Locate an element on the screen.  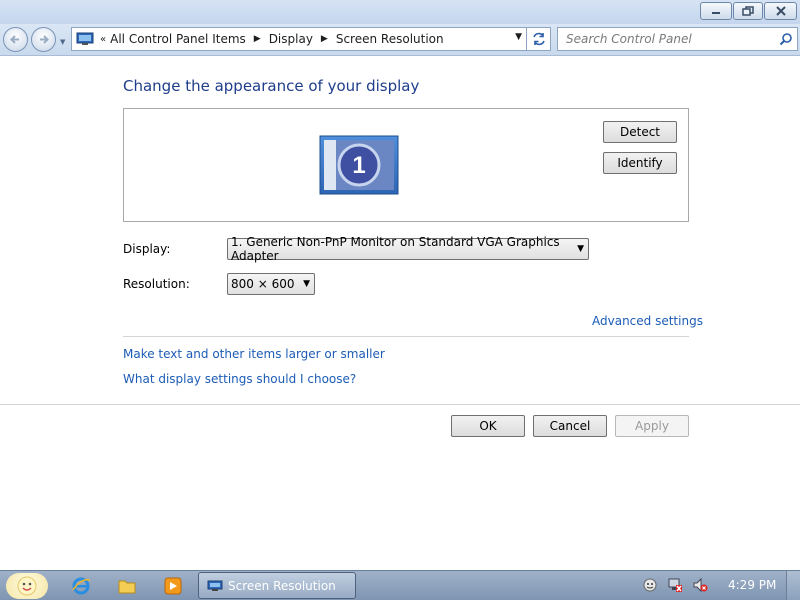
recent-pages-icon: ▼ is located at coordinates (62, 42).